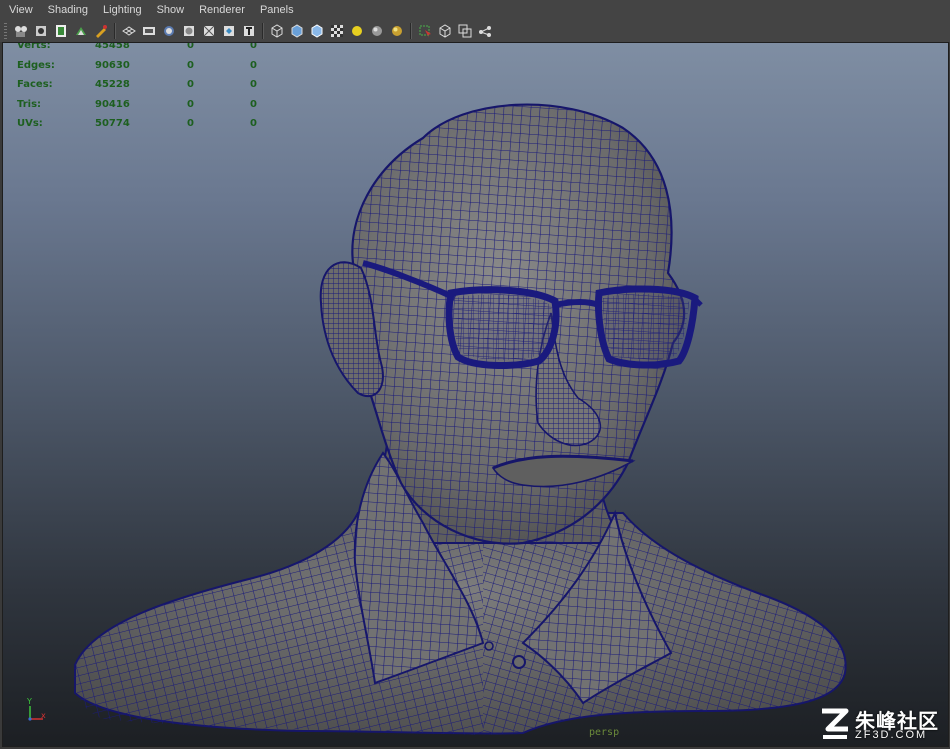 This screenshot has width=950, height=749. I want to click on resolution-gate-icon, so click(169, 31).